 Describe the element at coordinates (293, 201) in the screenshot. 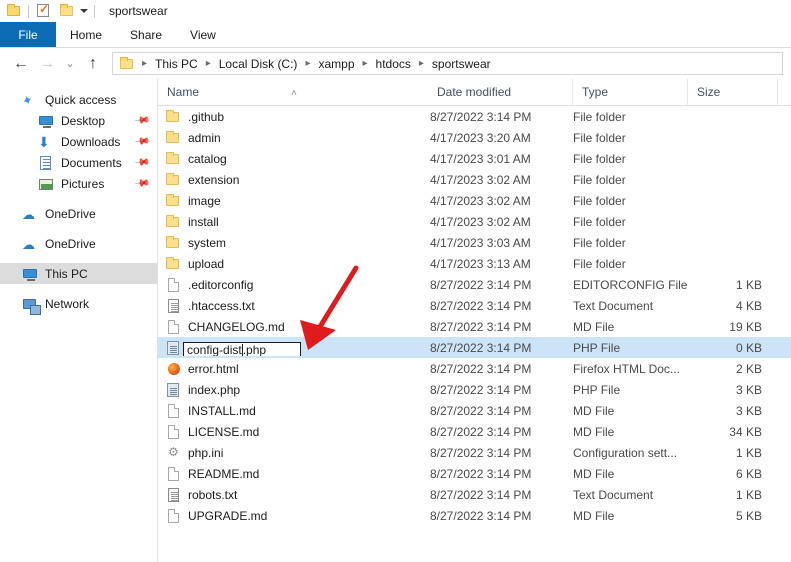

I see `file-name-cell: image` at that location.